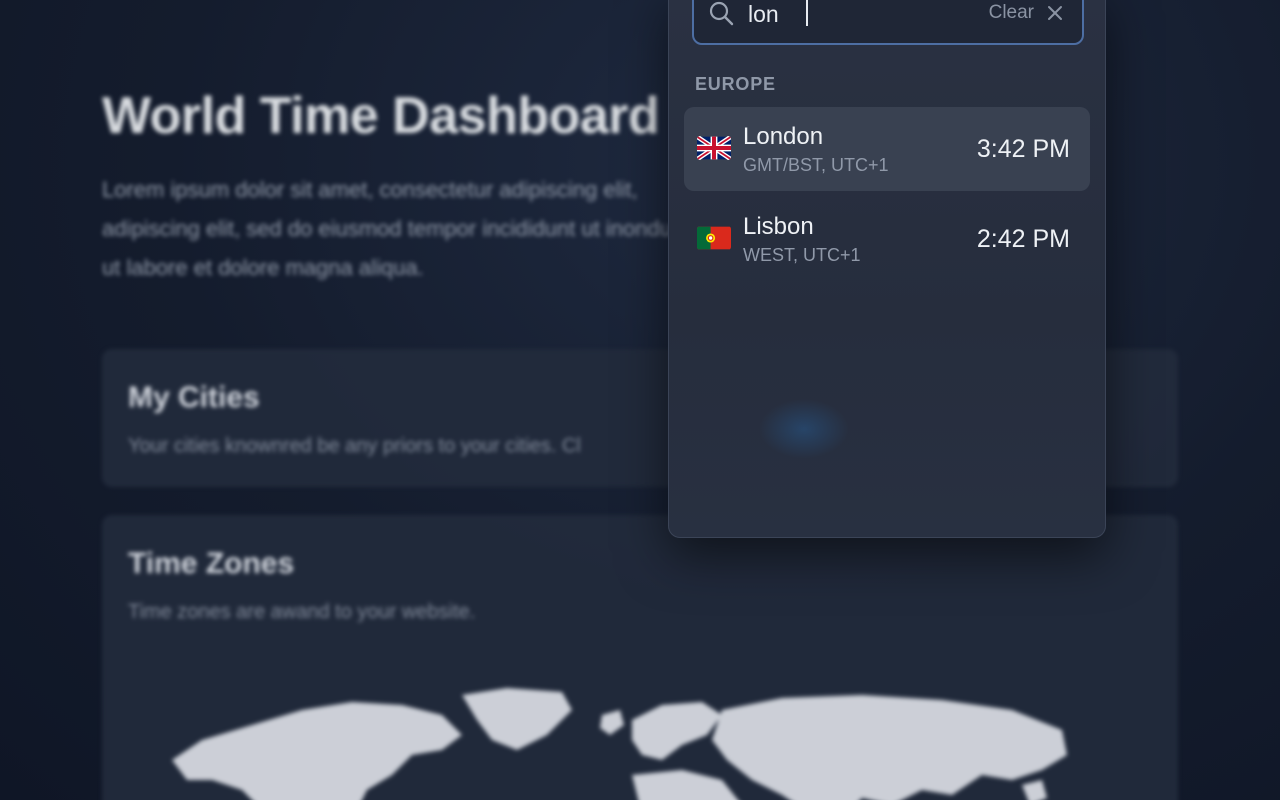 This screenshot has width=1280, height=800. I want to click on results-group-label: EUROPE, so click(735, 84).